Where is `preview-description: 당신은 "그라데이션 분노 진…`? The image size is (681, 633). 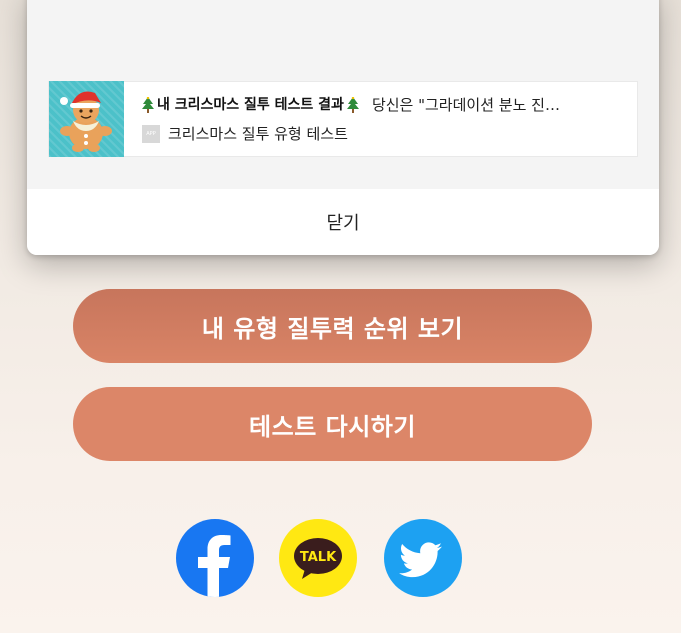
preview-description: 당신은 "그라데이션 분노 진… is located at coordinates (465, 105).